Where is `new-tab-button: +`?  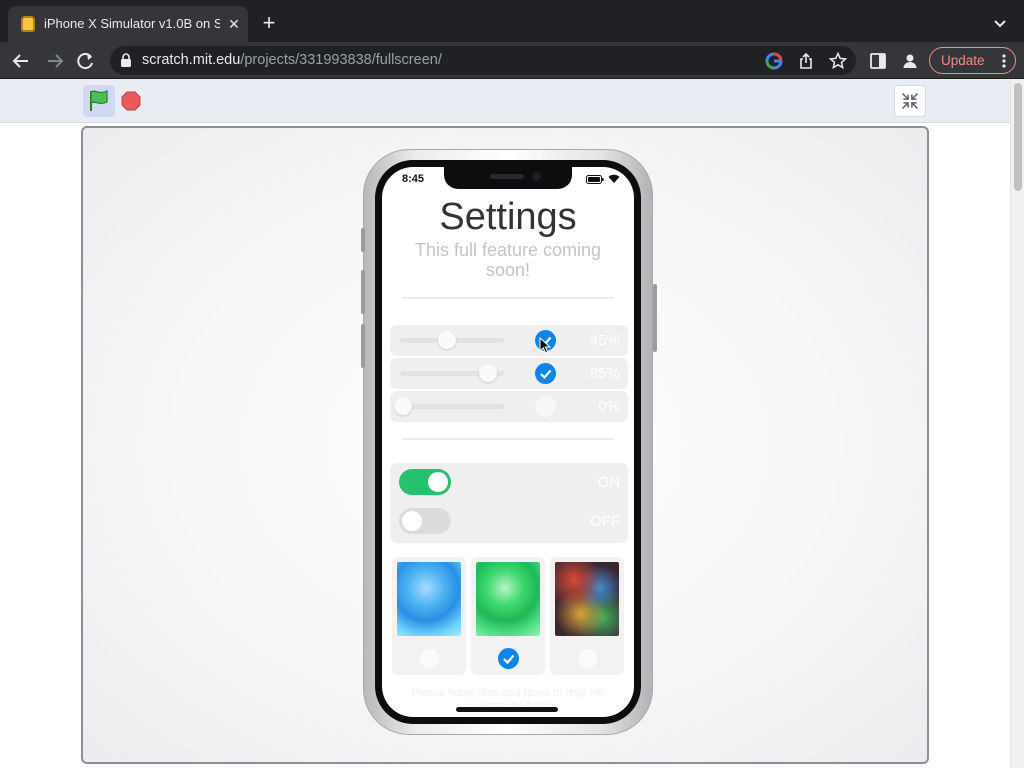
new-tab-button: + is located at coordinates (269, 24).